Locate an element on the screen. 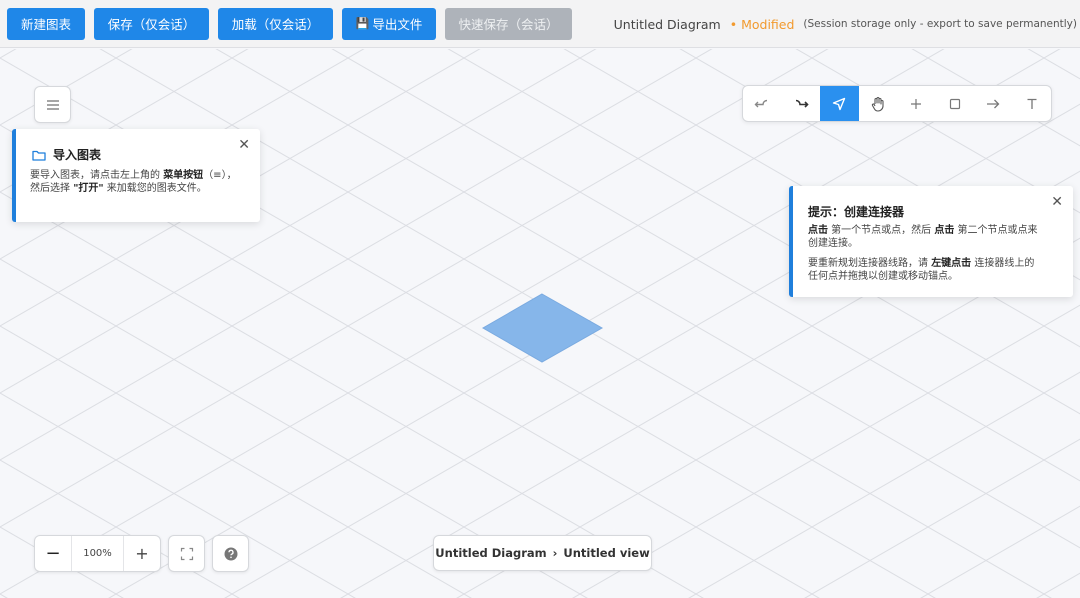  zoom-controls: − 100% + is located at coordinates (97, 553).